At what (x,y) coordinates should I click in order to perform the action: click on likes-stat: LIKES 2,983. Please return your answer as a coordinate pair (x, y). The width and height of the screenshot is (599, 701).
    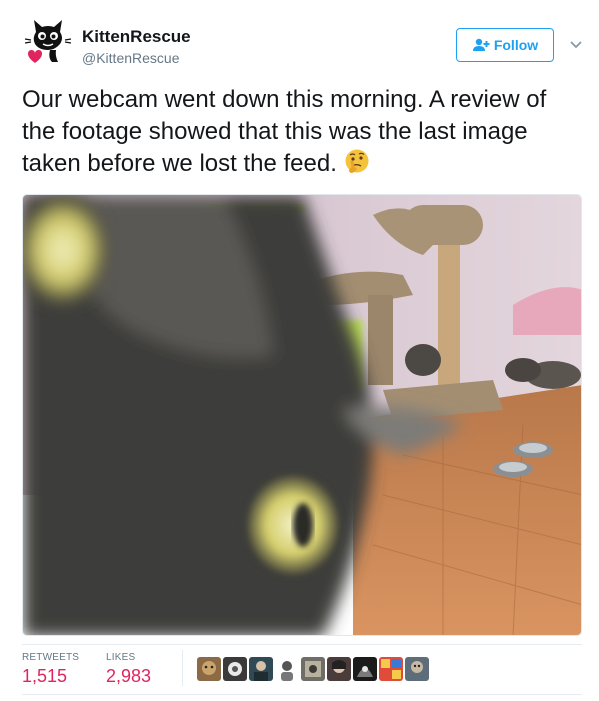
    Looking at the image, I should click on (128, 669).